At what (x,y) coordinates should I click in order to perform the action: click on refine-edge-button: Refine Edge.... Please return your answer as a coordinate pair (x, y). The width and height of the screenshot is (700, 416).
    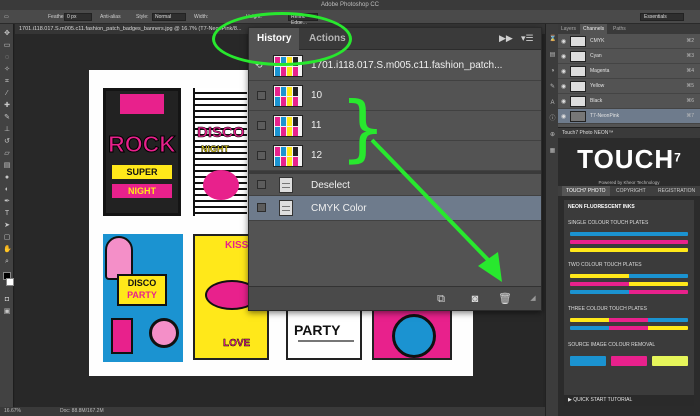
    Looking at the image, I should click on (303, 19).